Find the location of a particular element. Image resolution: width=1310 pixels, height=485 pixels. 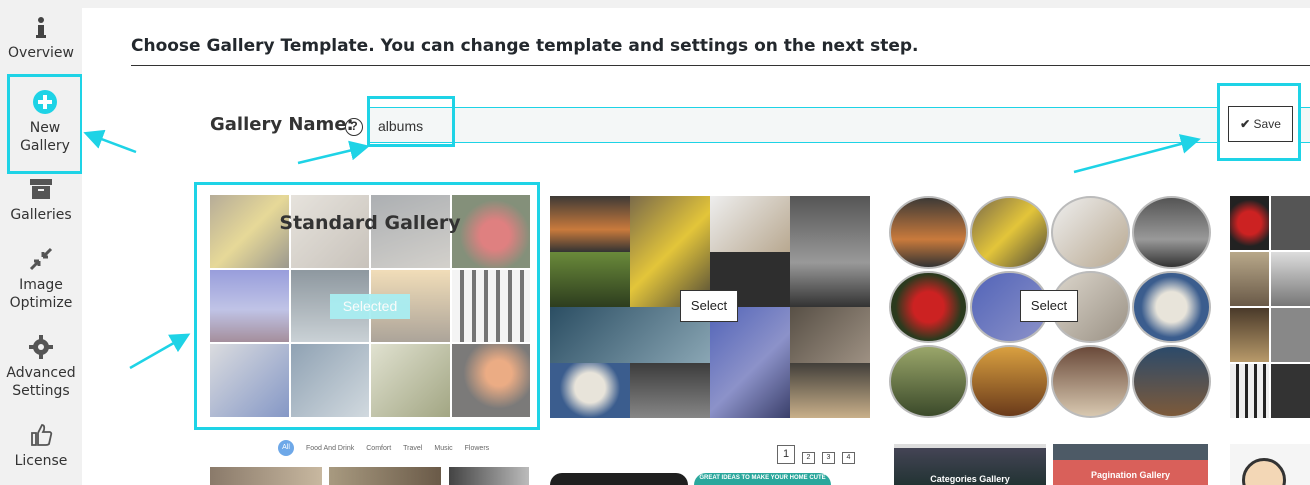

filter-flowers: Flowers is located at coordinates (477, 448).